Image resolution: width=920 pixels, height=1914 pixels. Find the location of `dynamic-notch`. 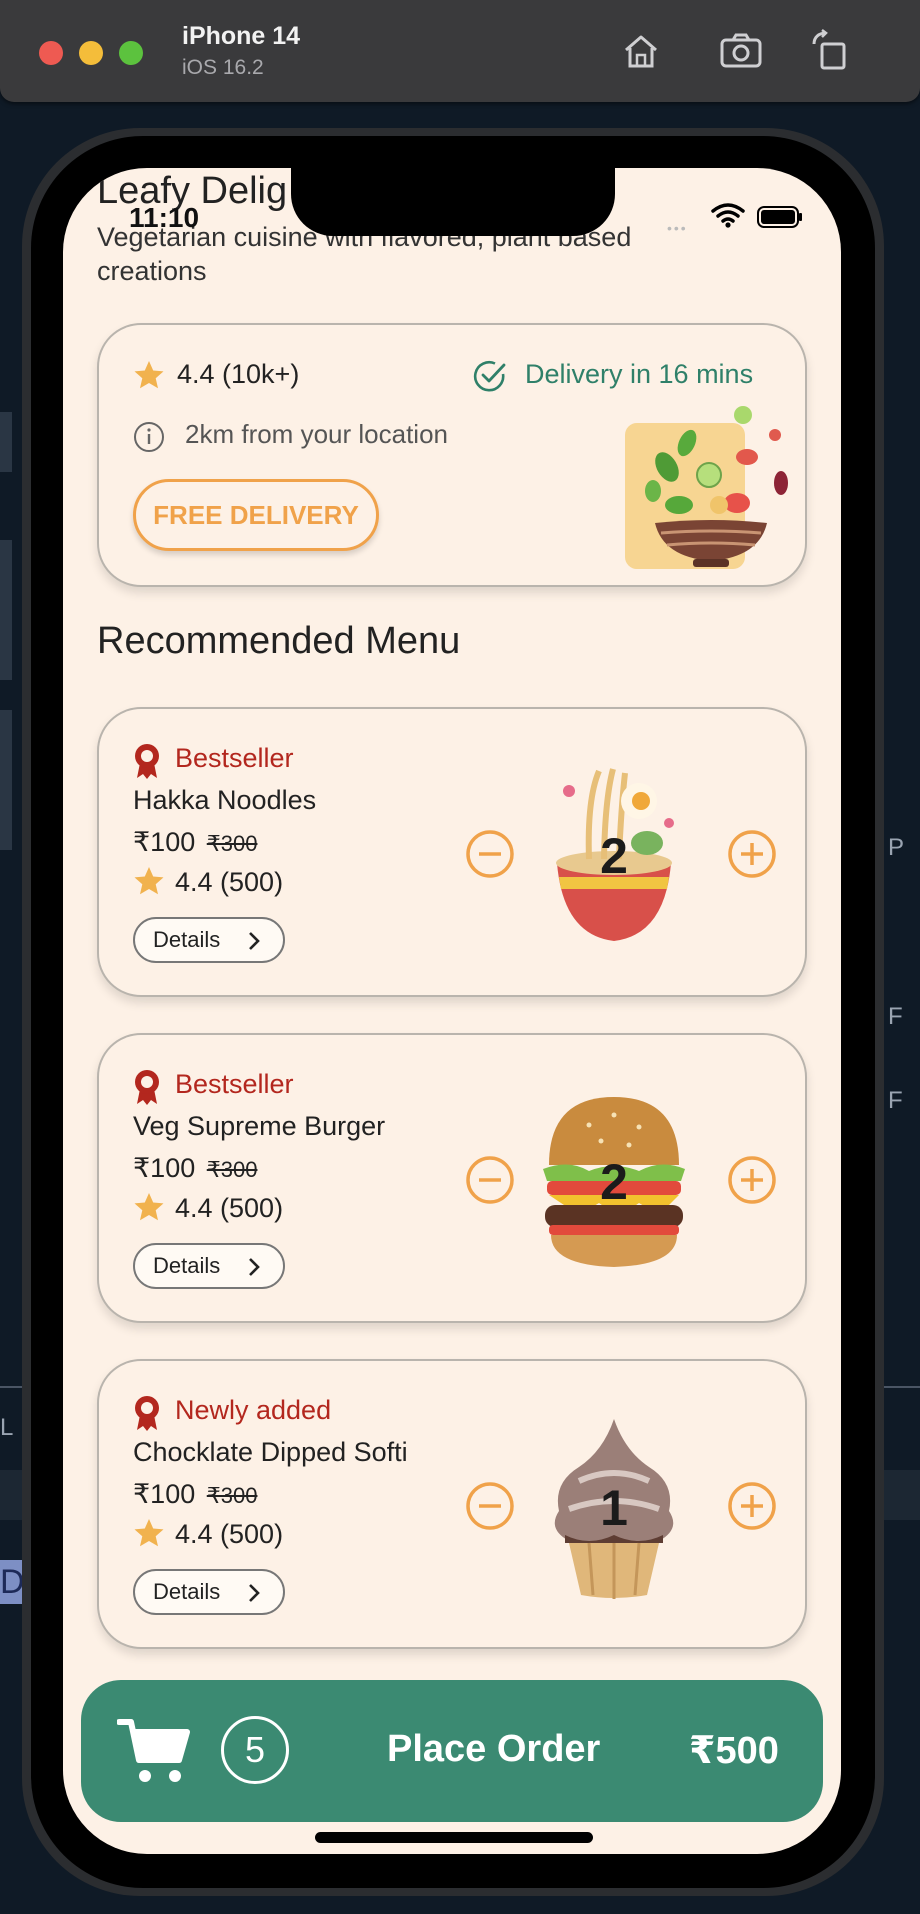

dynamic-notch is located at coordinates (453, 202).